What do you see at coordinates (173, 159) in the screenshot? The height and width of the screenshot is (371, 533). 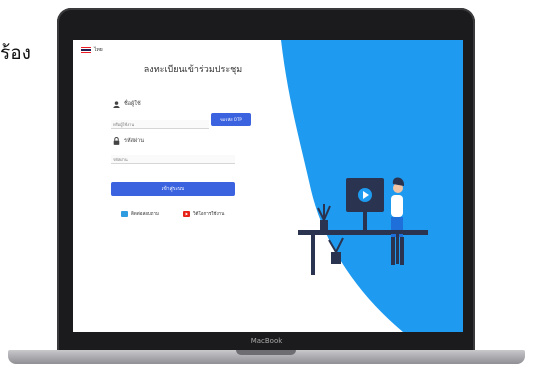 I see `password-input: รหัสผ่าน` at bounding box center [173, 159].